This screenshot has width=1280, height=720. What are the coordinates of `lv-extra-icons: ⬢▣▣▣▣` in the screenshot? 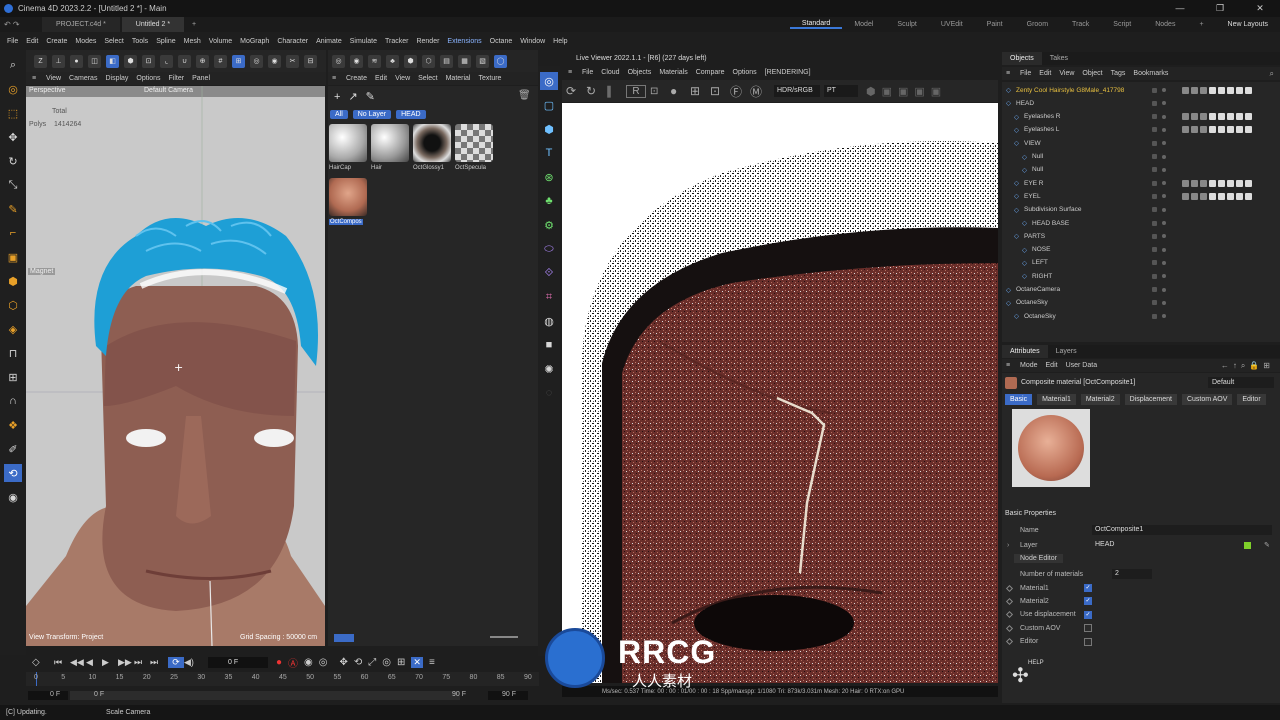 It's located at (906, 91).